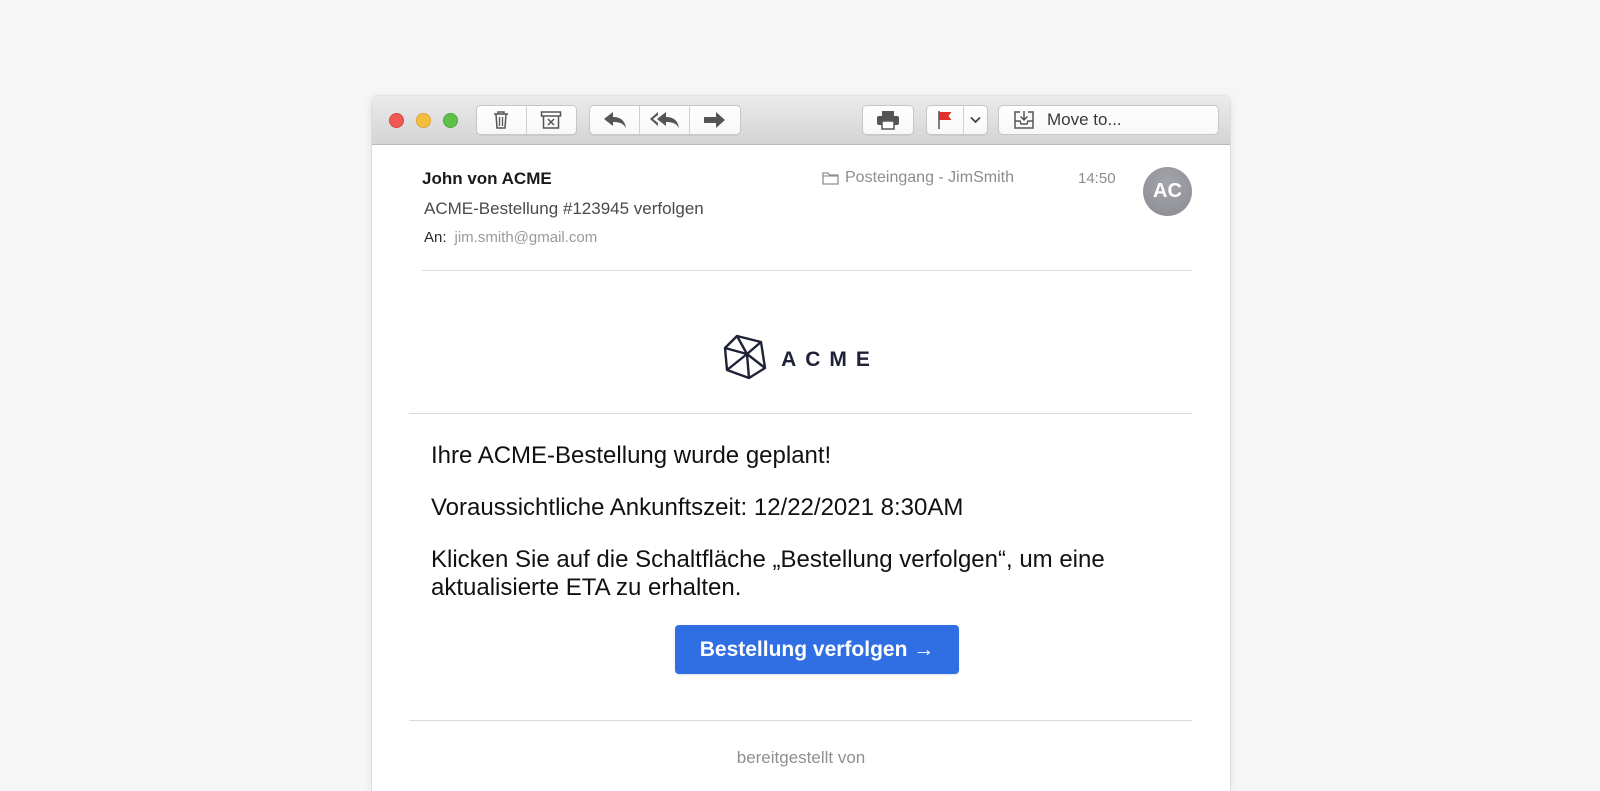 This screenshot has width=1600, height=791. I want to click on mailbox-location: Posteingang - JimSmith, so click(918, 178).